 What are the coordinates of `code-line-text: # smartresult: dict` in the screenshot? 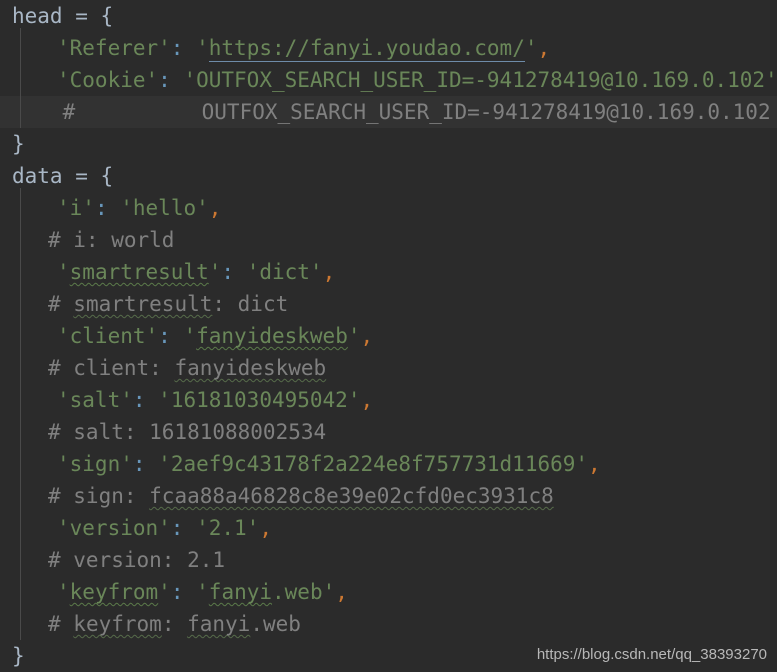 It's located at (168, 304).